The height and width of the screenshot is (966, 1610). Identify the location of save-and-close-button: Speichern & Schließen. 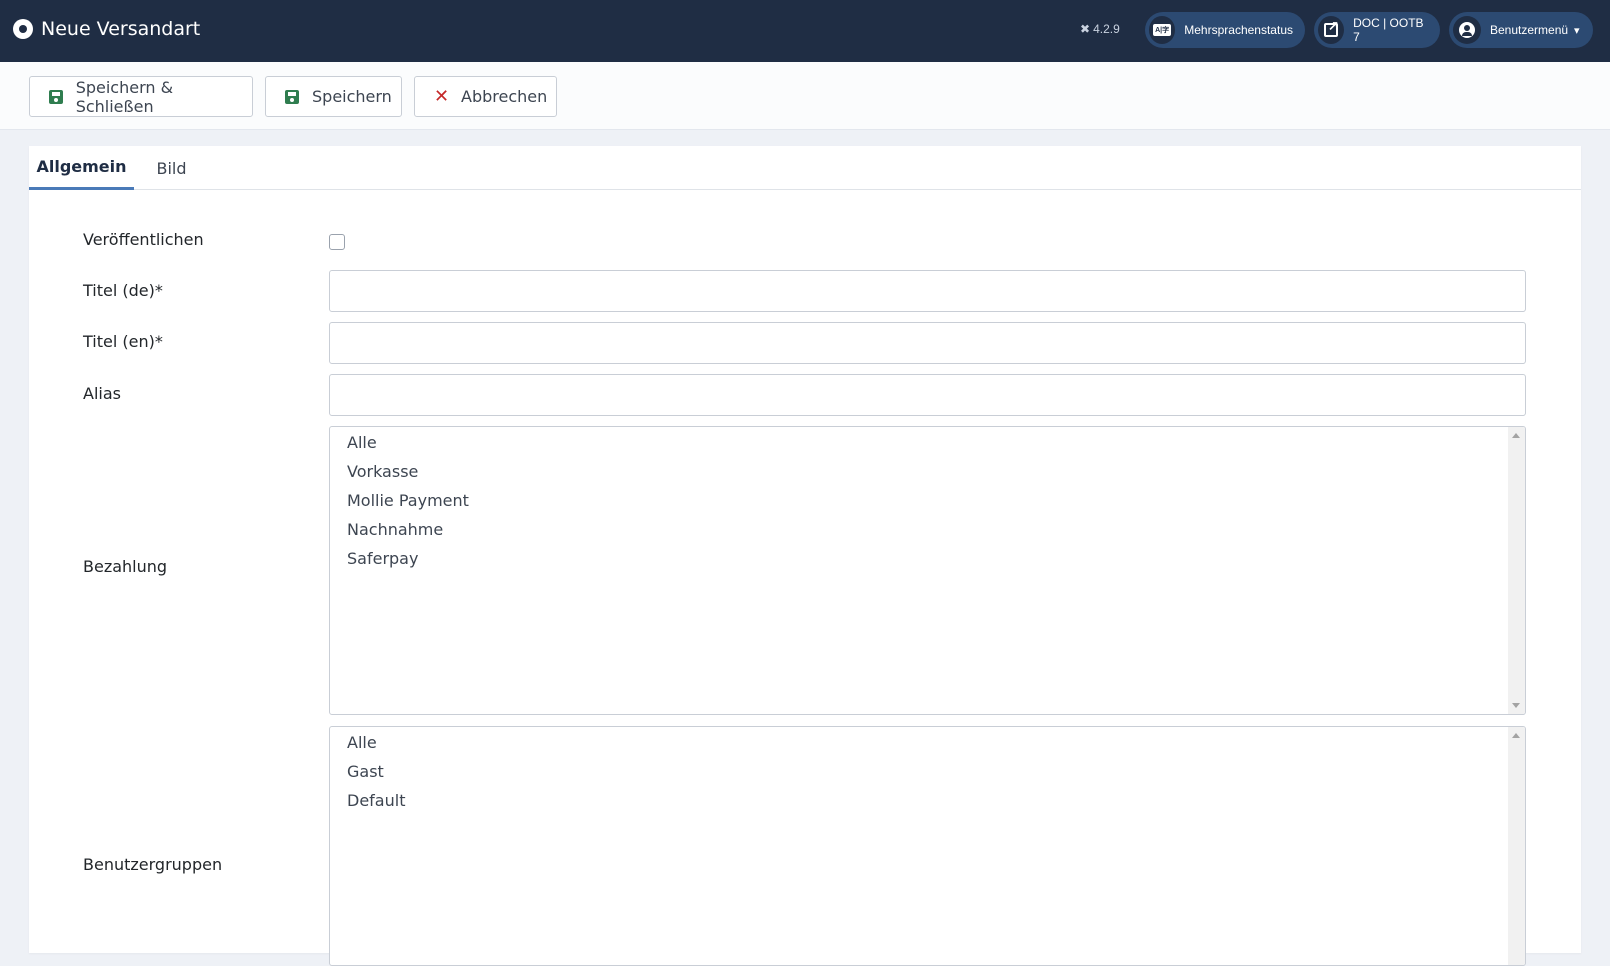
(141, 96).